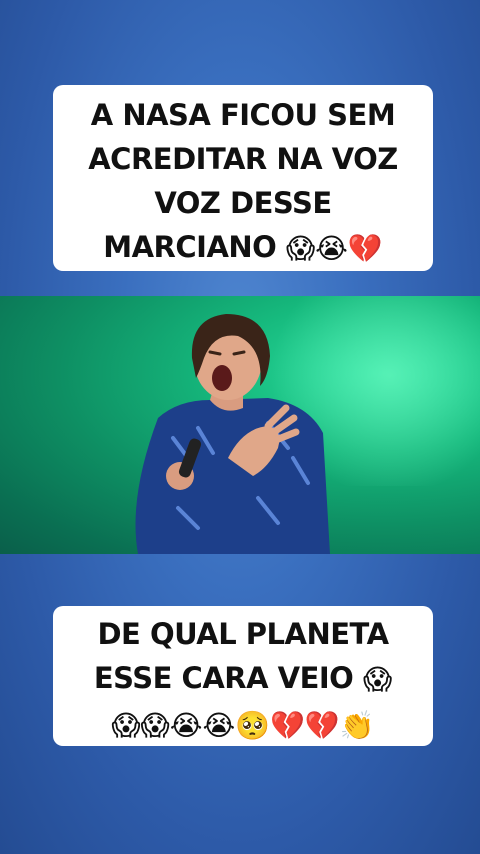 Image resolution: width=480 pixels, height=854 pixels. I want to click on singer-performing-icon, so click(232, 434).